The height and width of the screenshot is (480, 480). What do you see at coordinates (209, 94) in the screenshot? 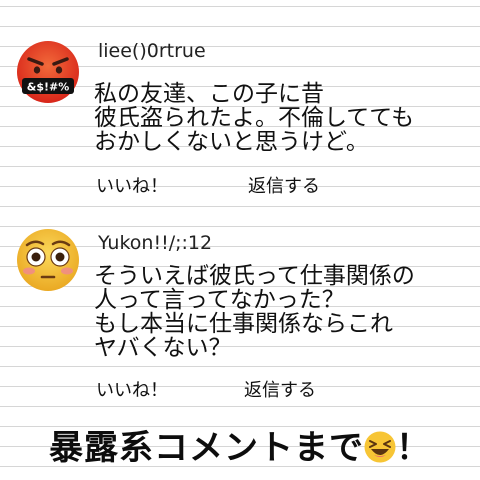
I see `comment-line: 私の友達、この子に昔` at bounding box center [209, 94].